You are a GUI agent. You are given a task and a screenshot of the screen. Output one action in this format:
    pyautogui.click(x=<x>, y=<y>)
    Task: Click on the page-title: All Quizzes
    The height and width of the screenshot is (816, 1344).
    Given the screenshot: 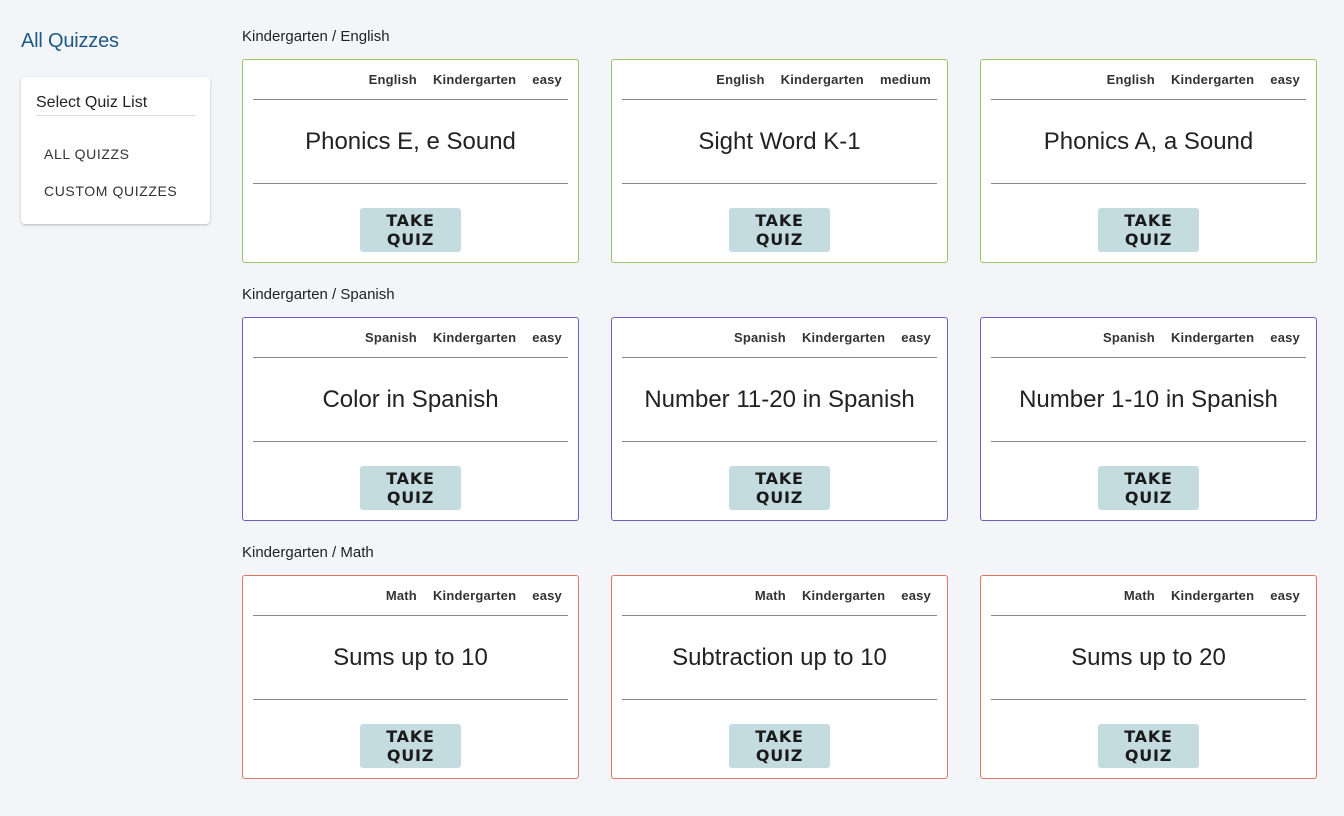 What is the action you would take?
    pyautogui.click(x=70, y=41)
    